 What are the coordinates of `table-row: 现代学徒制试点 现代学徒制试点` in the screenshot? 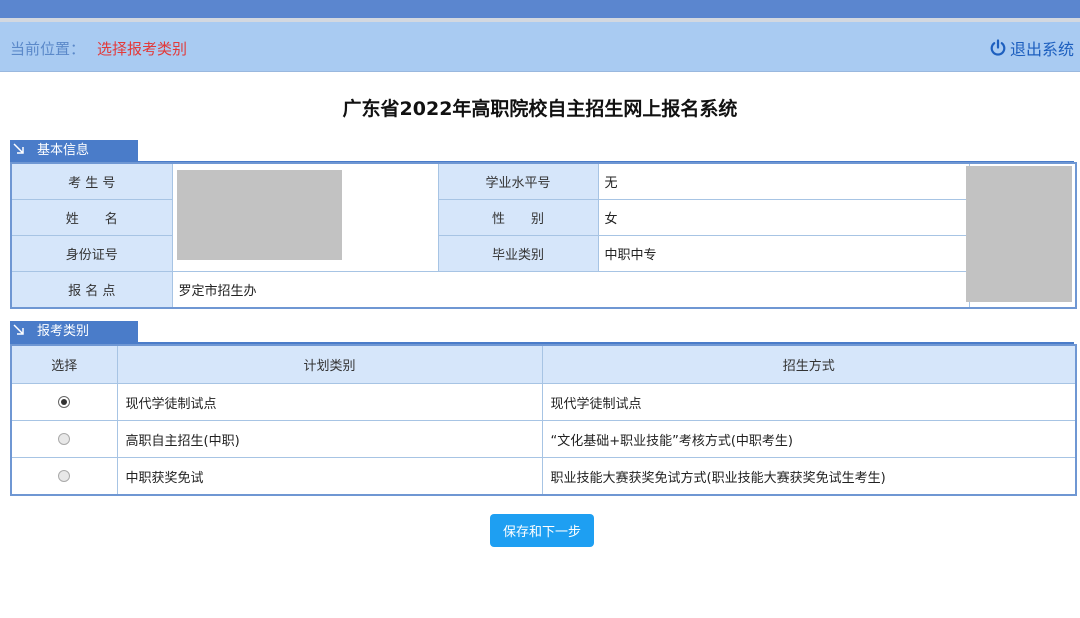 It's located at (543, 402).